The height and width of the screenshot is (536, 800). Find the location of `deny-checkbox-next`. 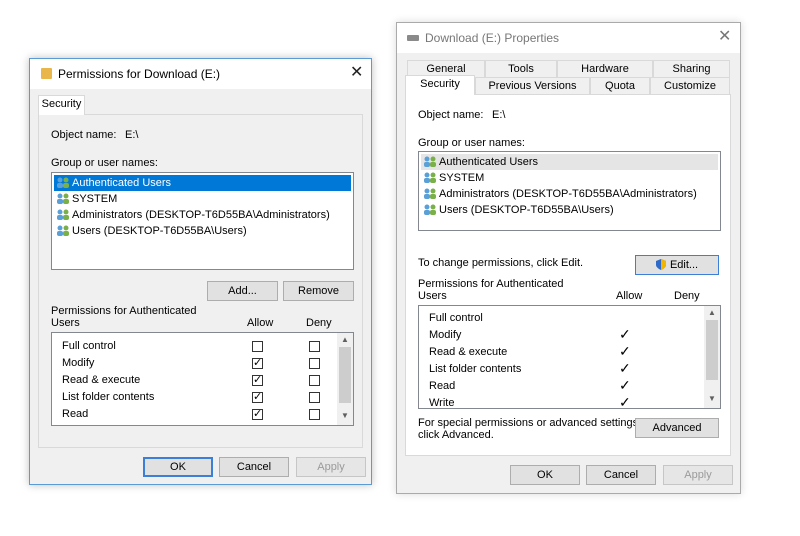

deny-checkbox-next is located at coordinates (314, 425).